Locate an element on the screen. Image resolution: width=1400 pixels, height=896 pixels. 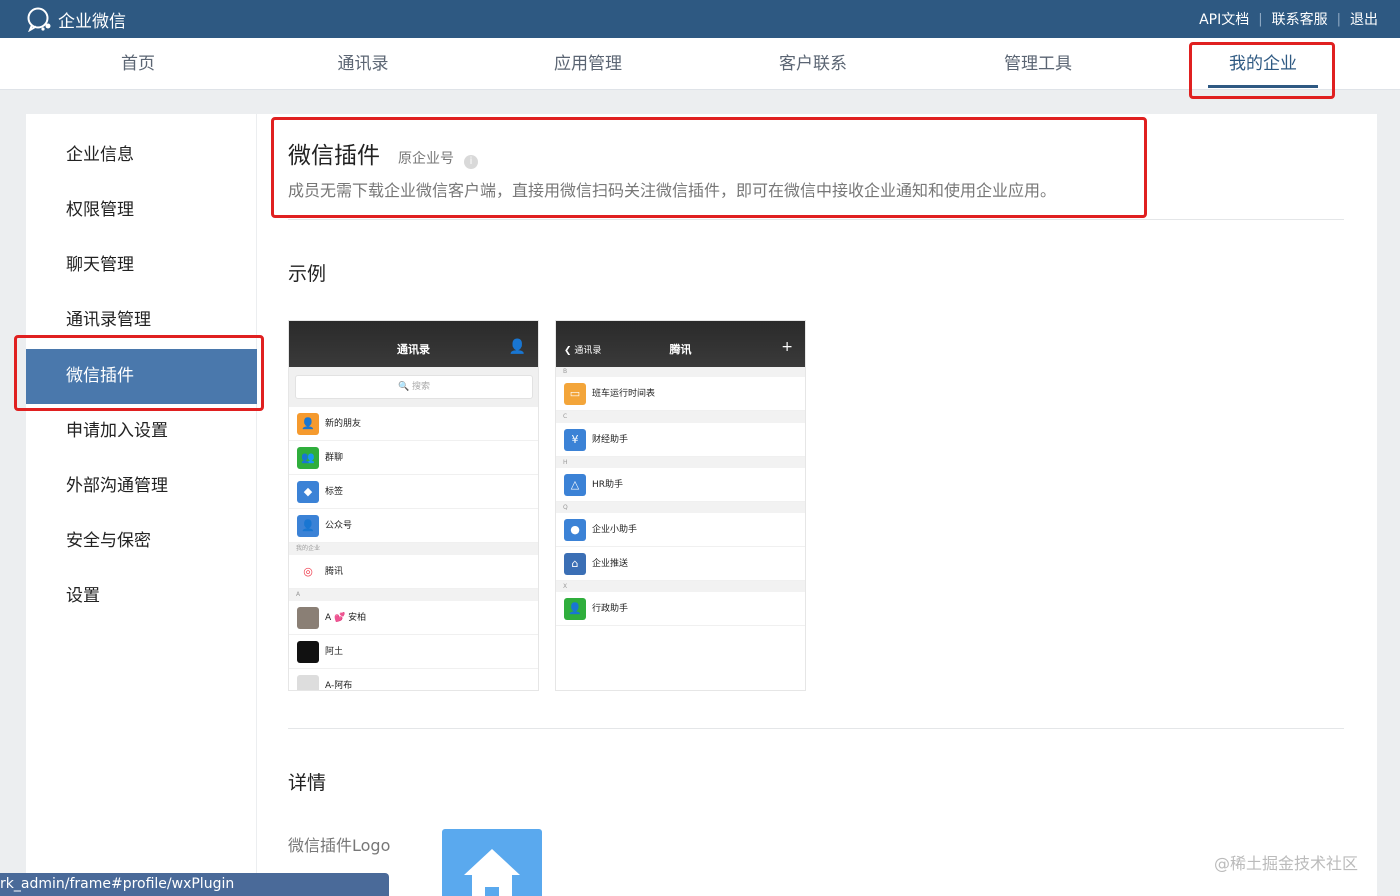
group-header: B is located at coordinates (680, 372).